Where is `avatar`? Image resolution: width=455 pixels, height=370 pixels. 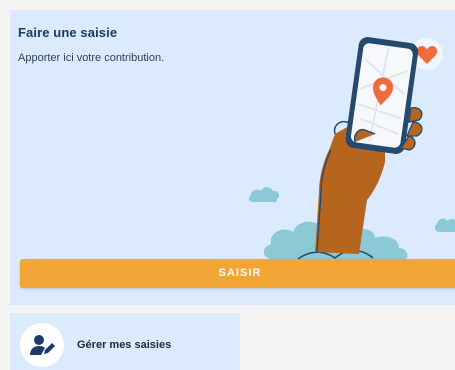 avatar is located at coordinates (42, 345).